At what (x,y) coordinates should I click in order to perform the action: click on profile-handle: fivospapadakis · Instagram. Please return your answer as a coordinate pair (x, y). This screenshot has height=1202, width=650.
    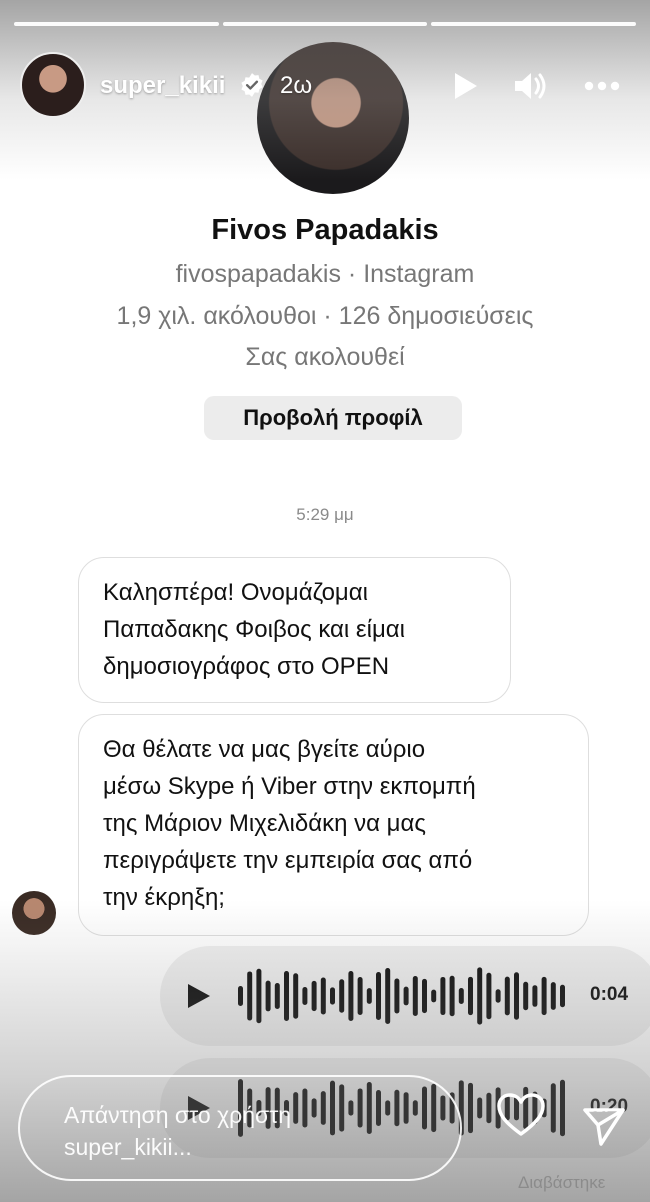
    Looking at the image, I should click on (325, 274).